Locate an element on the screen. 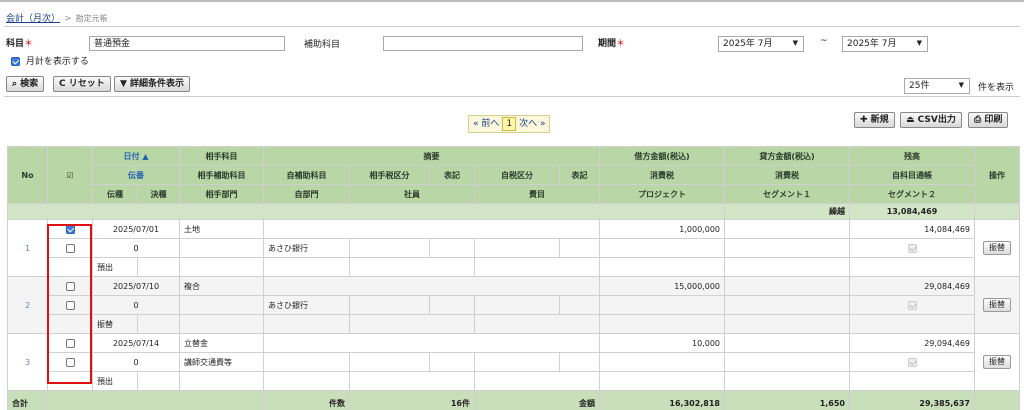 The height and width of the screenshot is (410, 1024). table-row: 1 2025/07/01 土地 1,000,000 14,084,469 振替 is located at coordinates (513, 248).